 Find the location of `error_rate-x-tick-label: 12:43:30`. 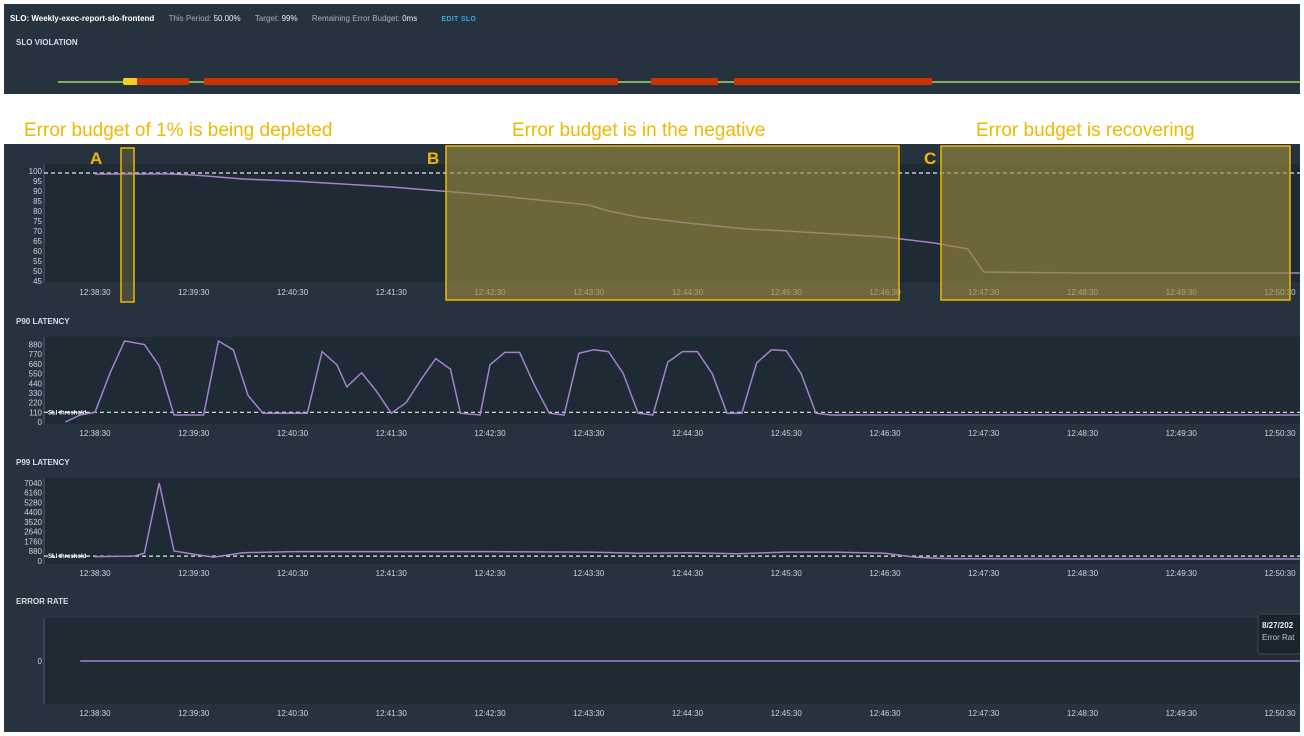

error_rate-x-tick-label: 12:43:30 is located at coordinates (589, 713).